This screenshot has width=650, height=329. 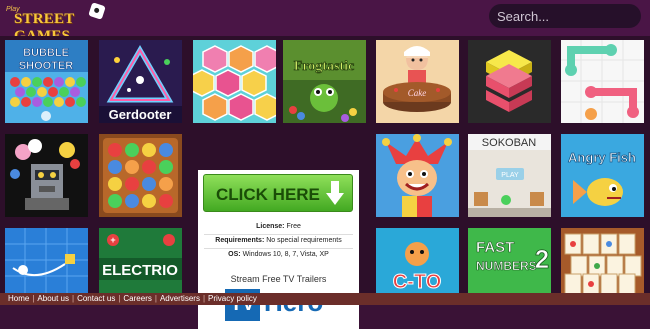 I want to click on cake-design-thumbnail: Cake, so click(x=417, y=81).